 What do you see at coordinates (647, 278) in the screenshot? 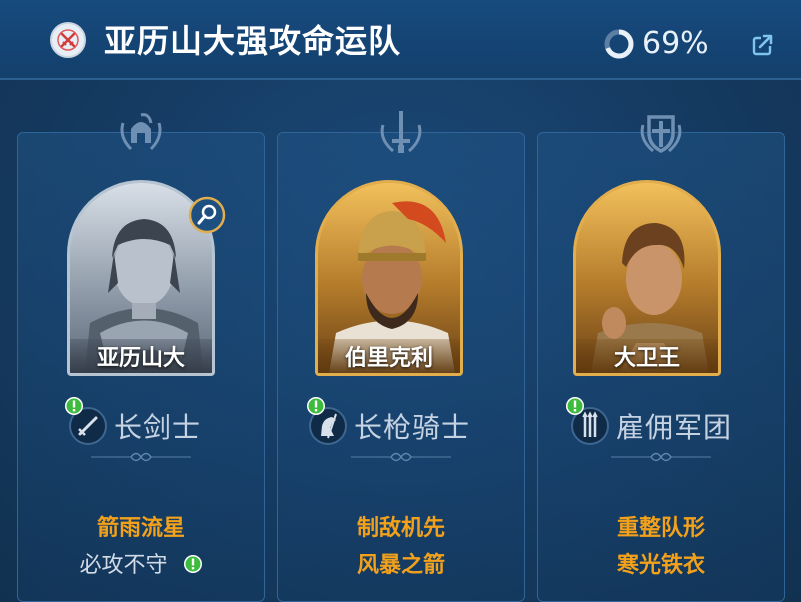
I see `commander-portrait-3: 大卫王` at bounding box center [647, 278].